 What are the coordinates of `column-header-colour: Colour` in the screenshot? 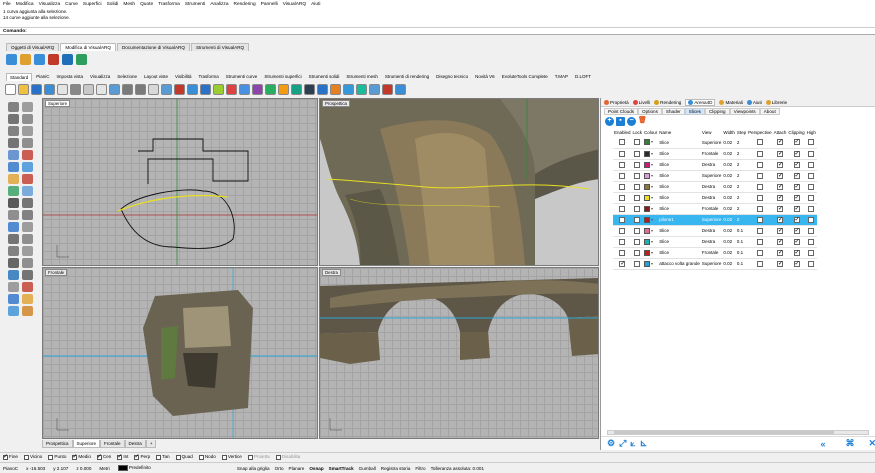 It's located at (650, 132).